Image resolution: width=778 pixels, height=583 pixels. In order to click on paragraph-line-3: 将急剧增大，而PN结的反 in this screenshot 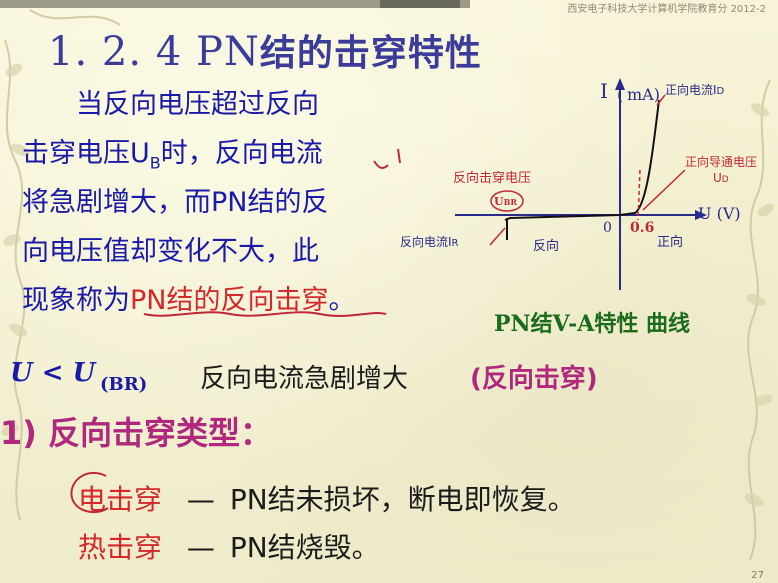, I will do `click(175, 202)`.